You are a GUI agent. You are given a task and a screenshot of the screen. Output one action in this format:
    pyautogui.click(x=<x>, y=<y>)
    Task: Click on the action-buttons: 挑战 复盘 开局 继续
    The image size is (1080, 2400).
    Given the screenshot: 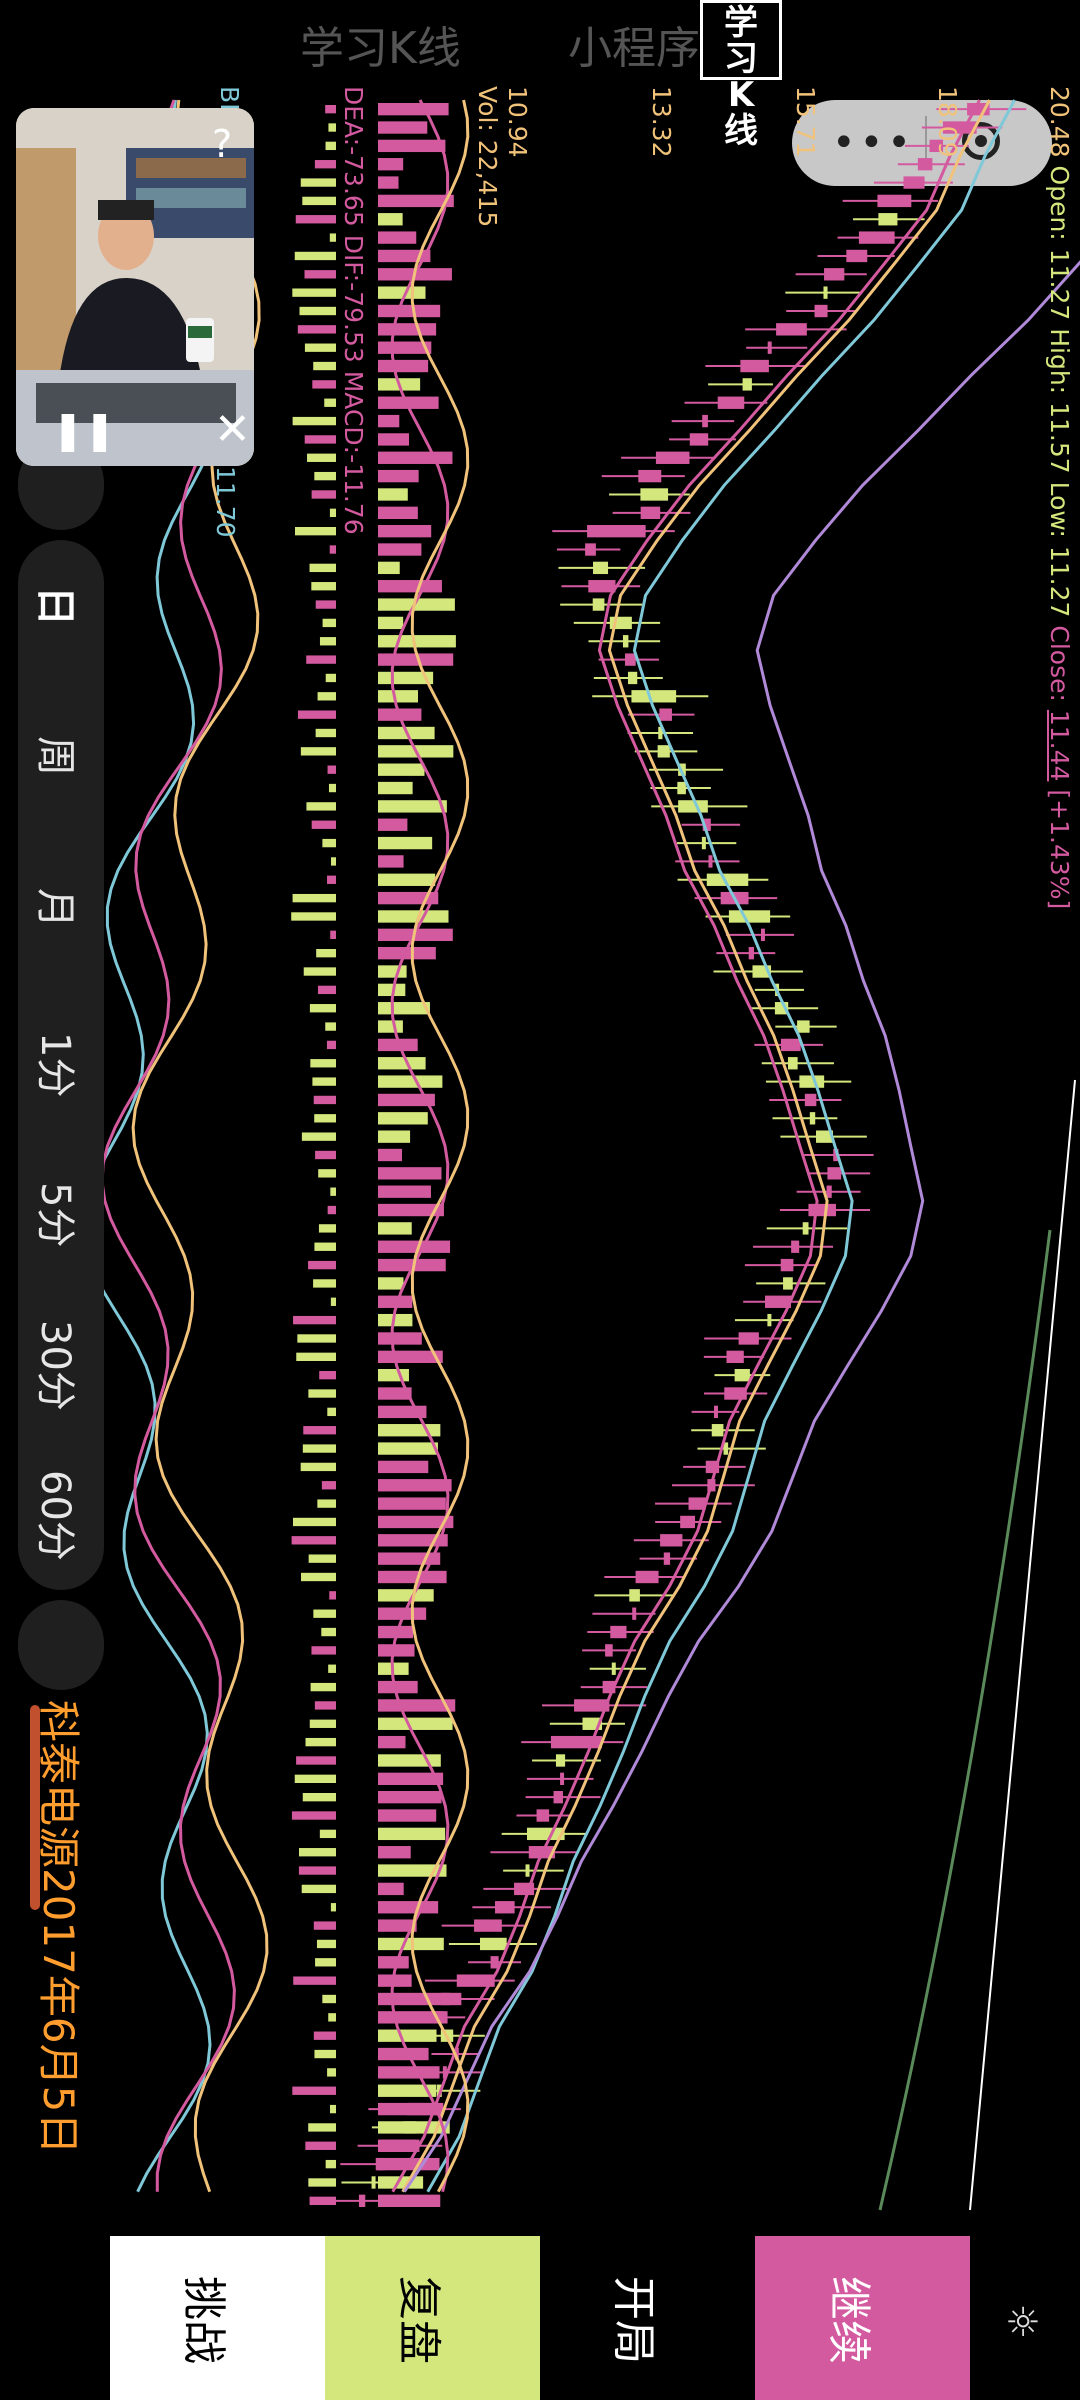 What is the action you would take?
    pyautogui.click(x=540, y=2318)
    